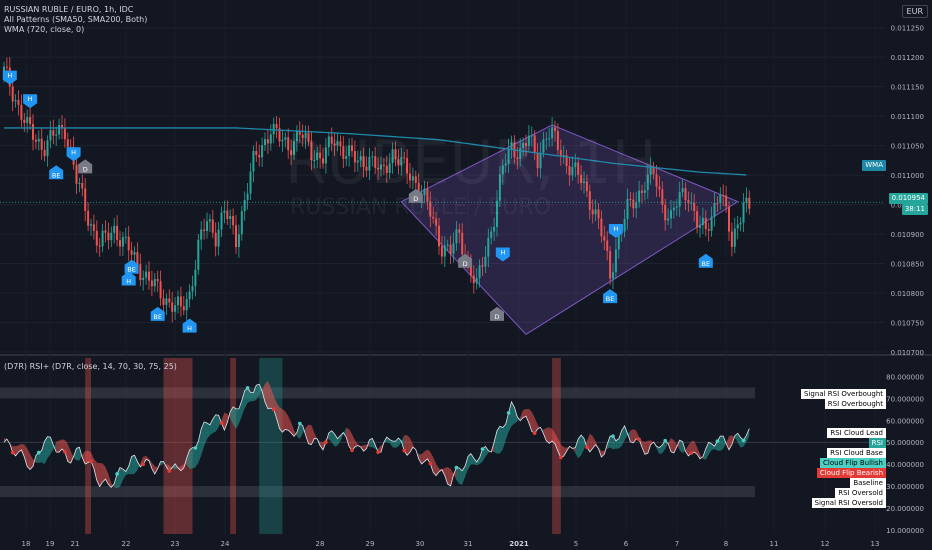 This screenshot has height=550, width=932. I want to click on rsi-legend-label: RSI, so click(877, 443).